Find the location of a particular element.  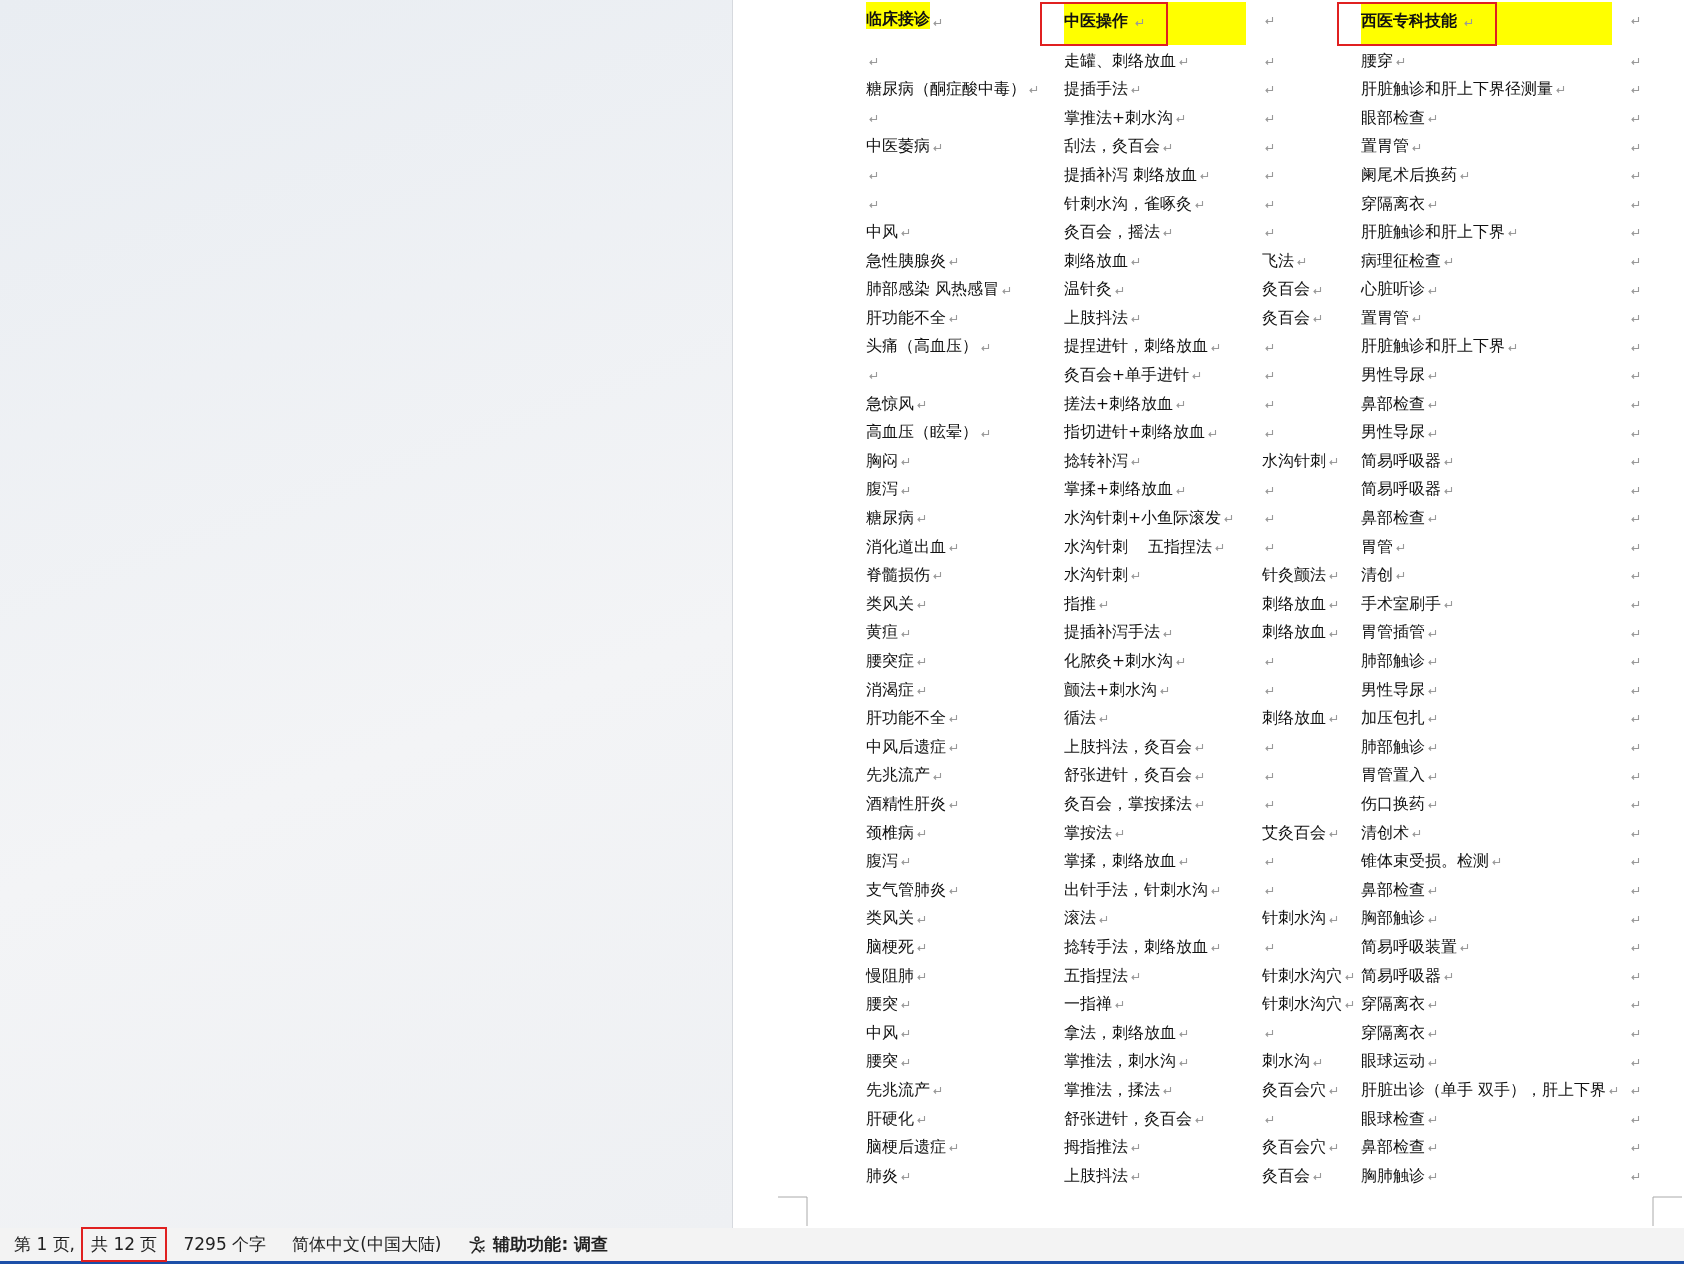

status-text: 7295 个字 is located at coordinates (225, 1244).